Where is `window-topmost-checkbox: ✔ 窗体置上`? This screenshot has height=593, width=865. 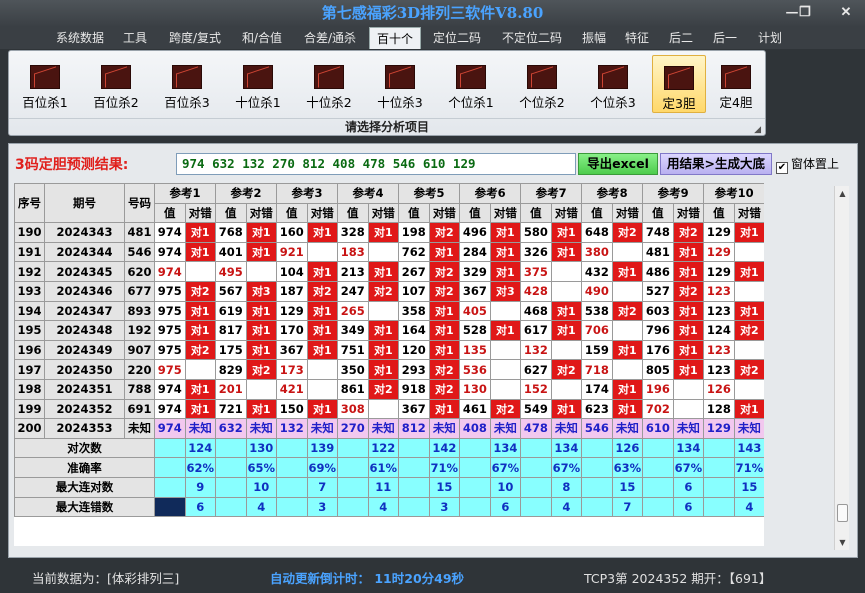
window-topmost-checkbox: ✔ 窗体置上 is located at coordinates (807, 164).